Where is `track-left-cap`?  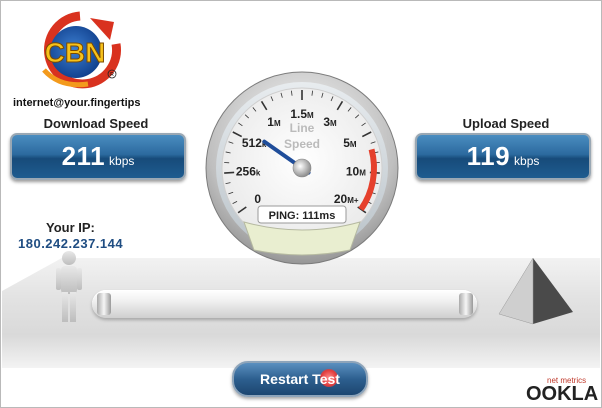 track-left-cap is located at coordinates (104, 304).